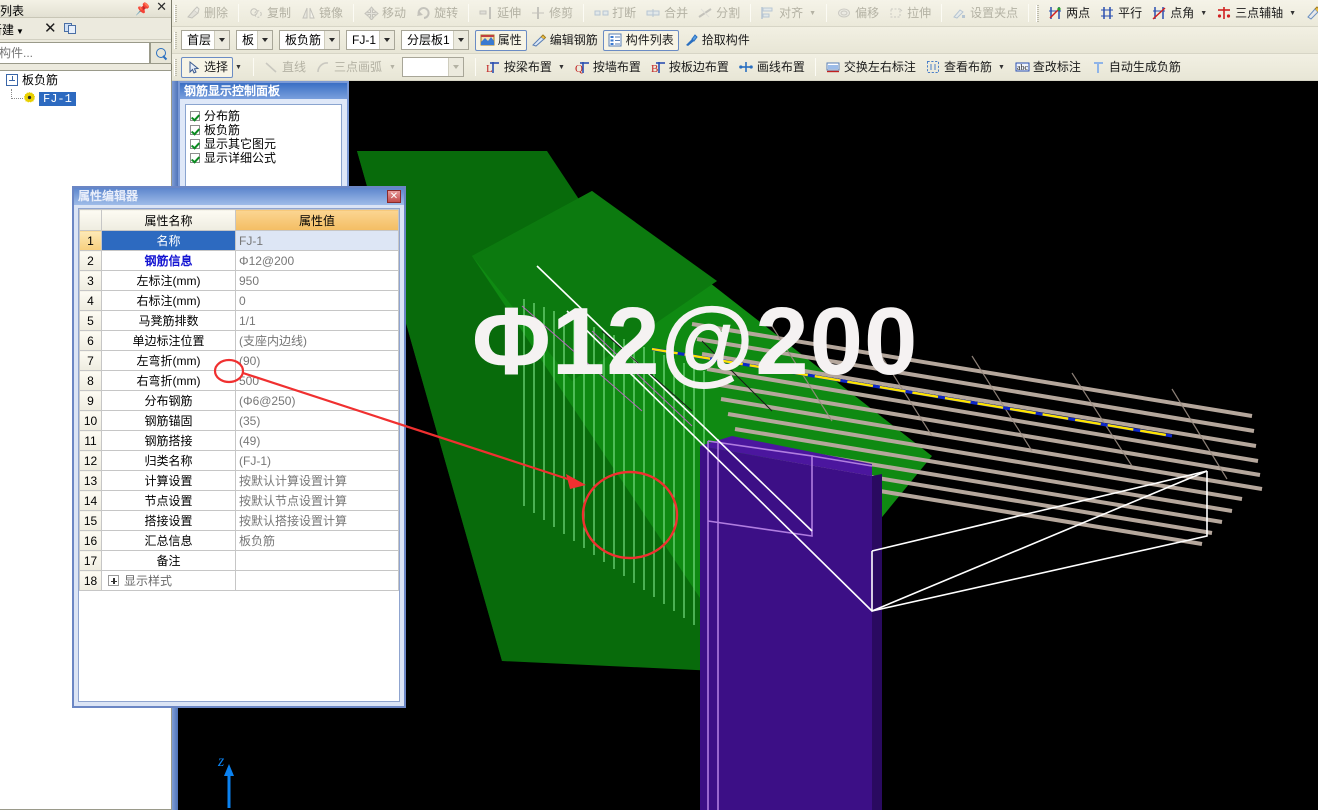 This screenshot has height=810, width=1318. I want to click on property-value-cell: (FJ-1), so click(317, 460).